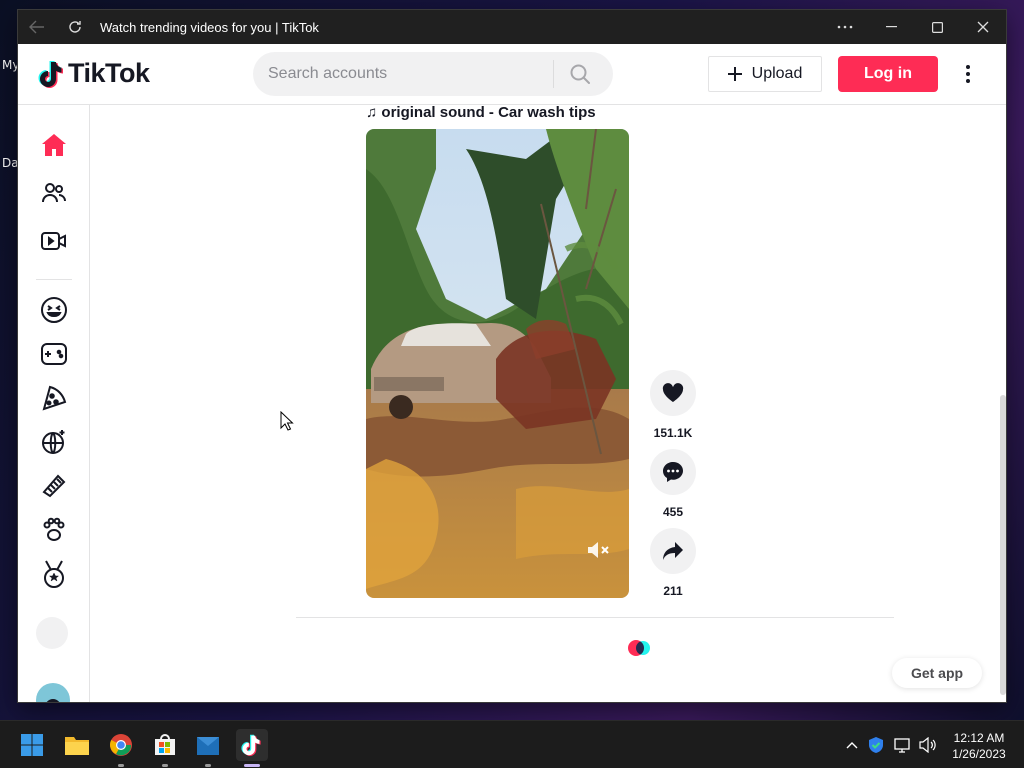 This screenshot has height=768, width=1024. What do you see at coordinates (403, 74) in the screenshot?
I see `search-input` at bounding box center [403, 74].